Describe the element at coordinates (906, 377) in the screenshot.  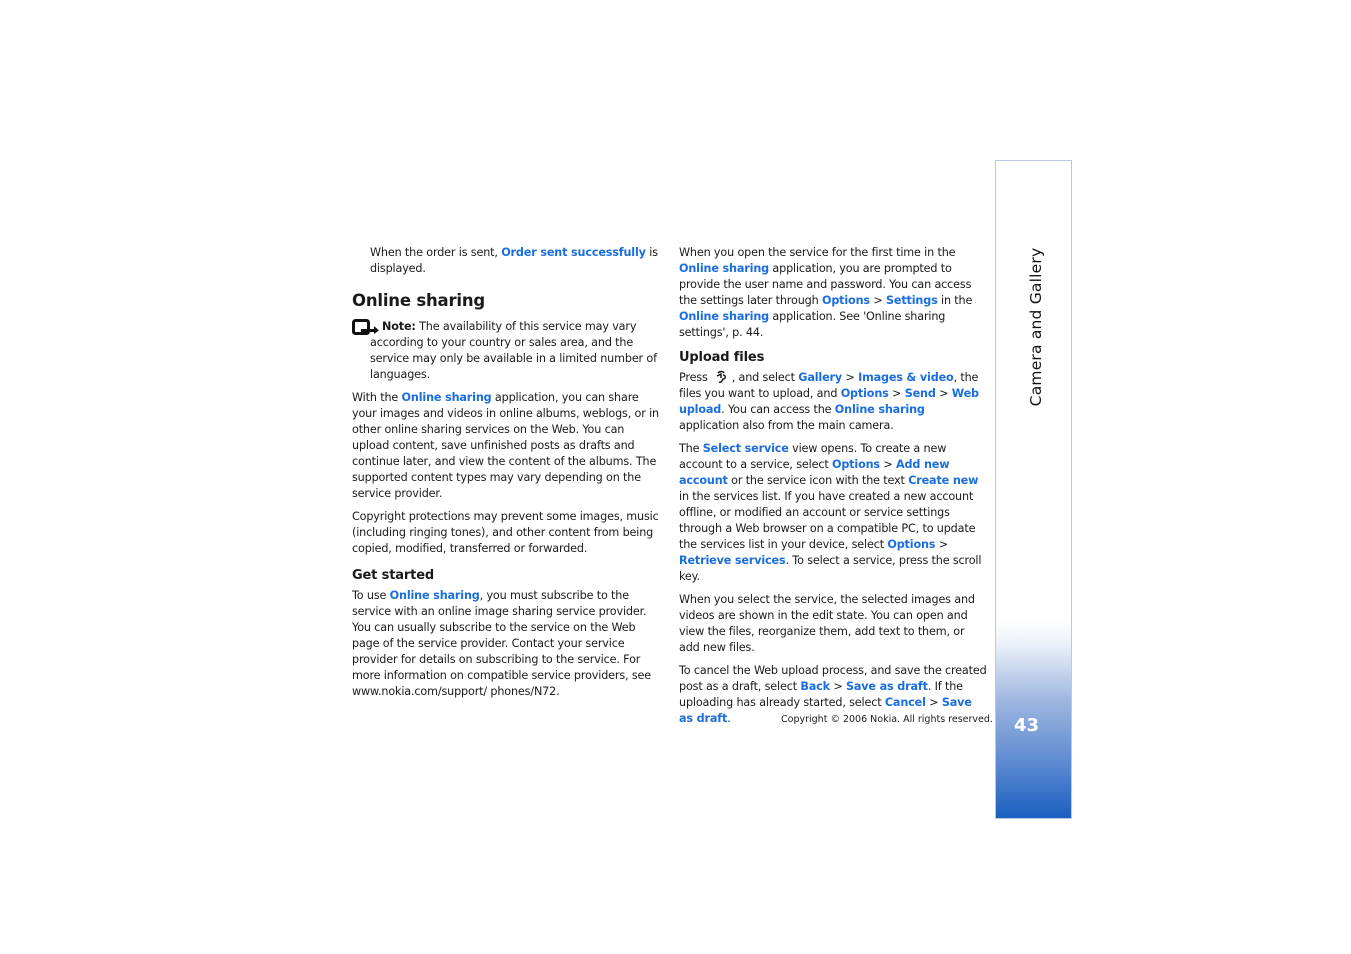
I see `images-video-link: Images & video` at that location.